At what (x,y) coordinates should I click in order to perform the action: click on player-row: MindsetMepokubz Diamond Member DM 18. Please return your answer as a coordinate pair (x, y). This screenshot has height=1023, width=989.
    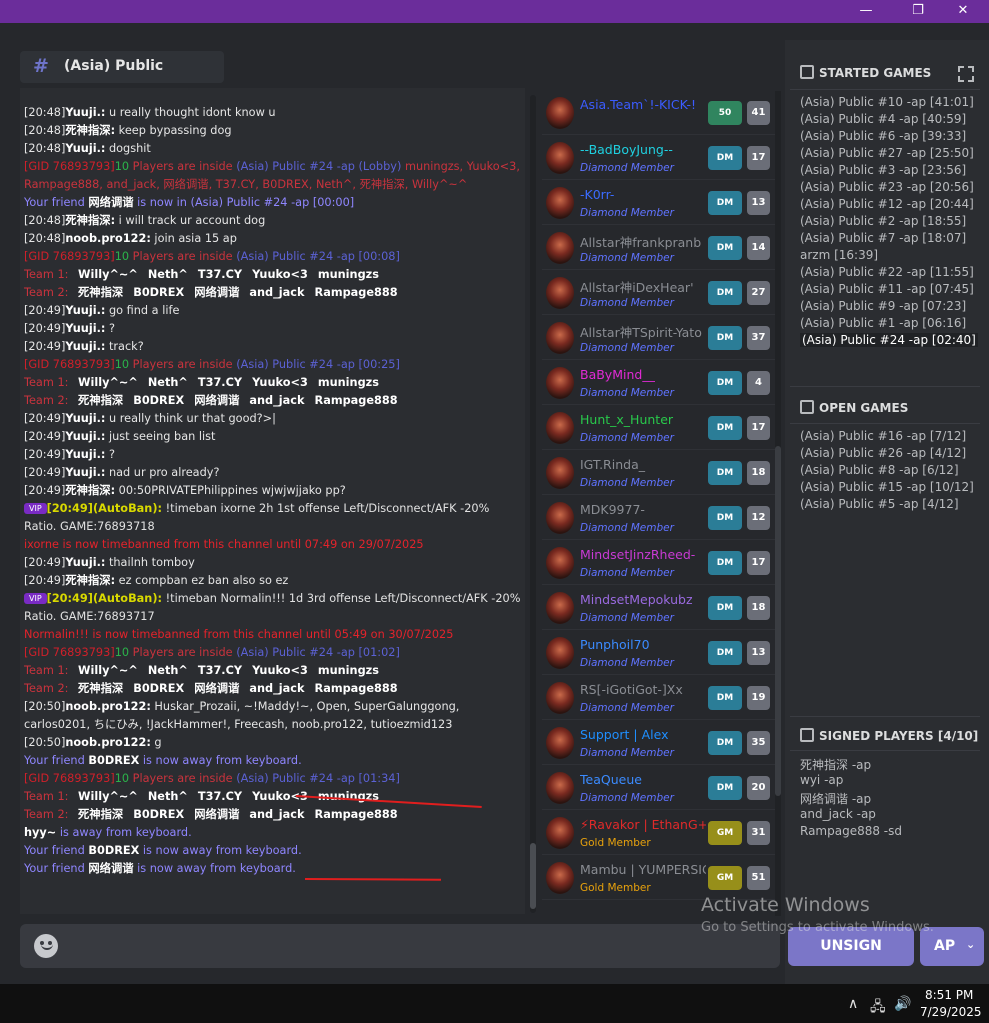
    Looking at the image, I should click on (658, 608).